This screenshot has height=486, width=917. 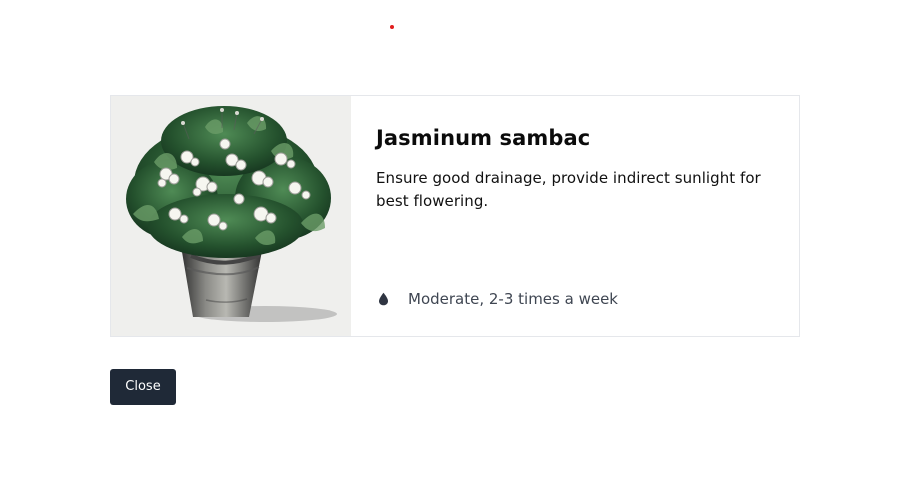 I want to click on watering-info: Moderate, 2-3 times a week, so click(x=497, y=299).